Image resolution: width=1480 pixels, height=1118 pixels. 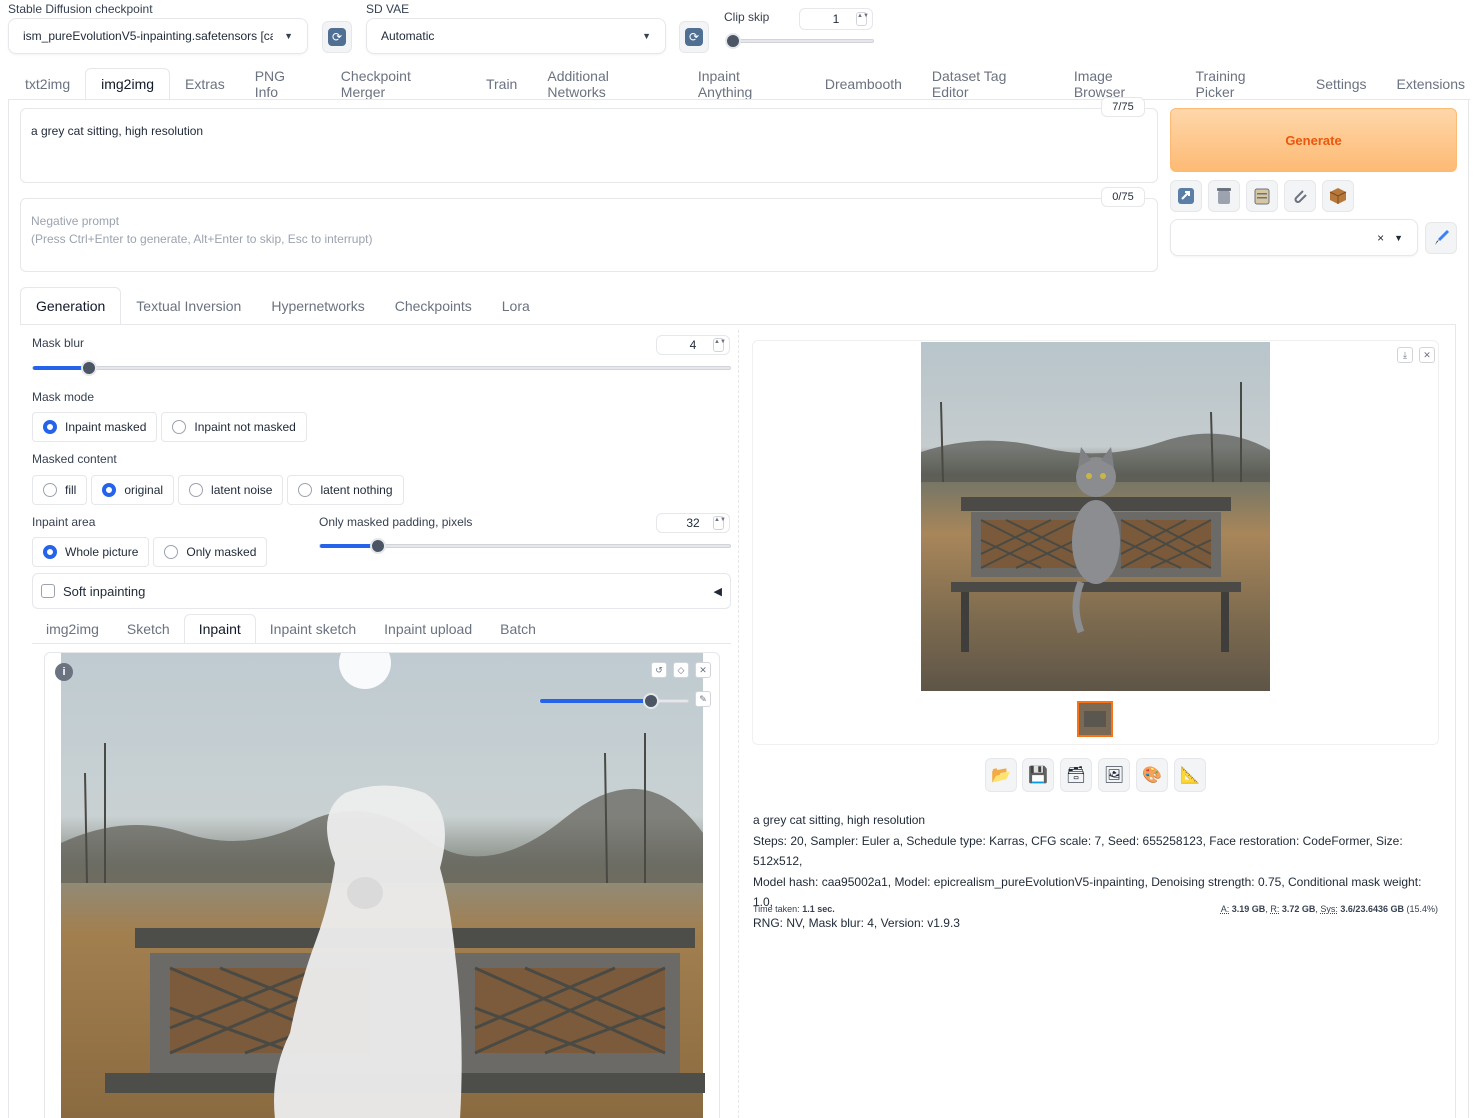 I want to click on vram-sys: 3.6/23.6436 GB, so click(x=1372, y=909).